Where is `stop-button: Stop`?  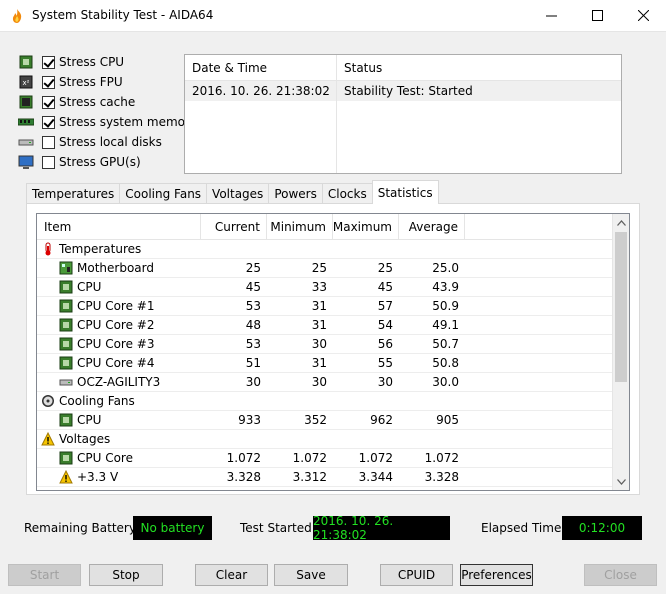
stop-button: Stop is located at coordinates (126, 575).